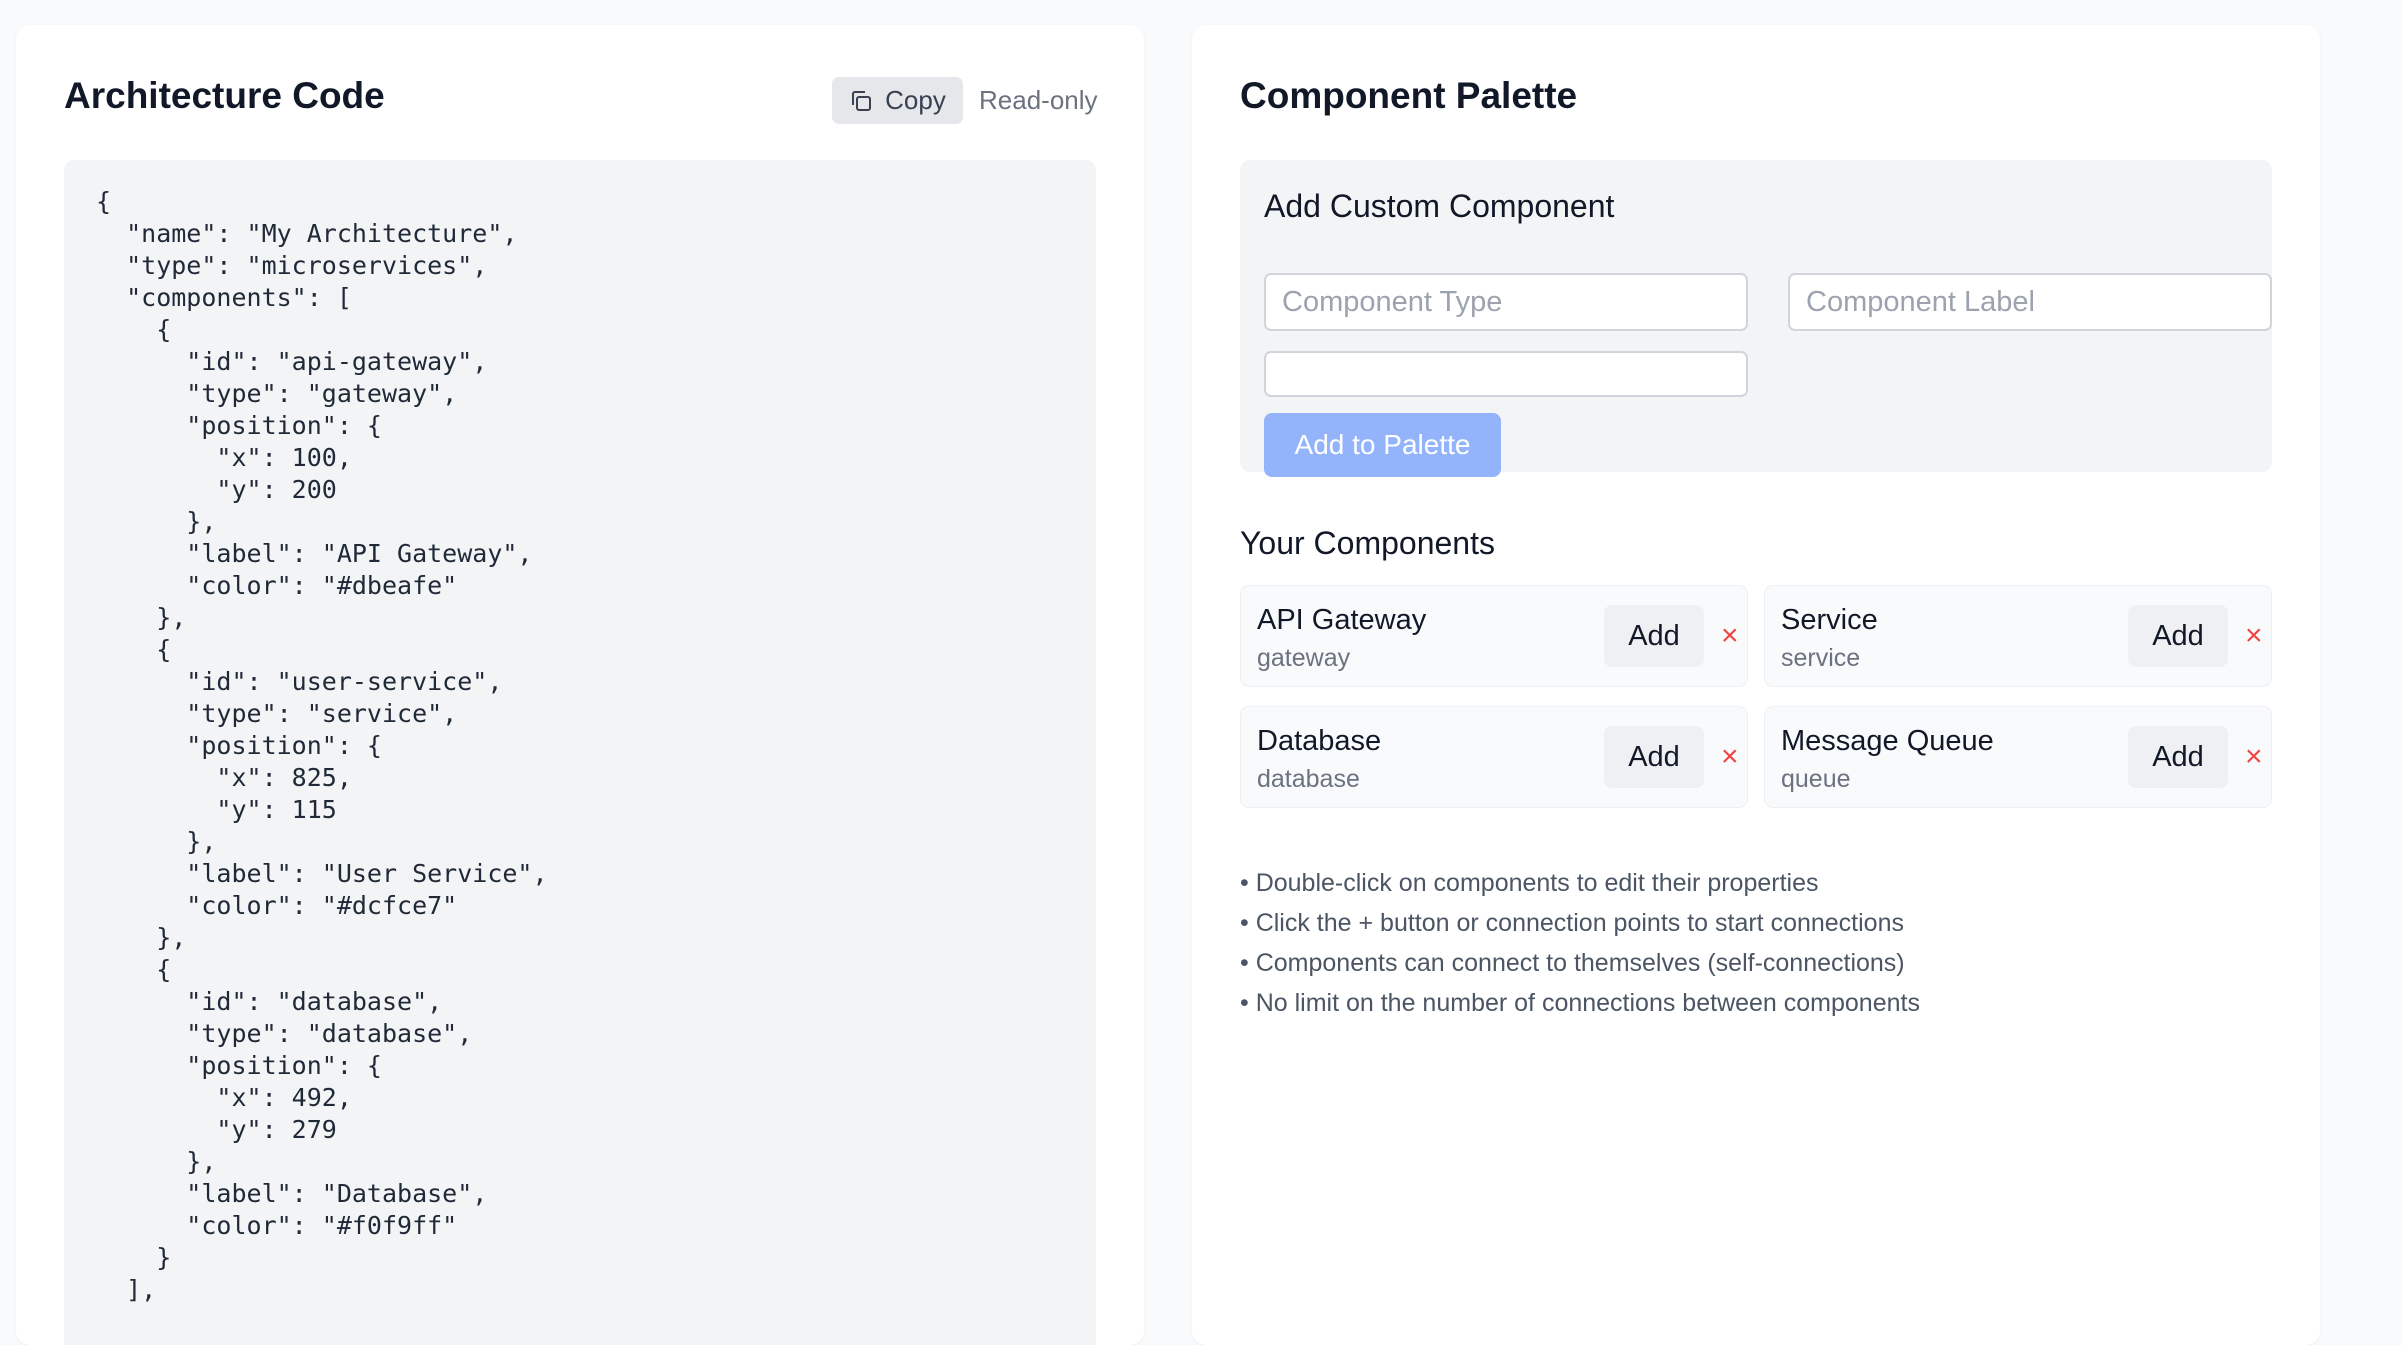  I want to click on read-only-indicator: Read-only, so click(1038, 100).